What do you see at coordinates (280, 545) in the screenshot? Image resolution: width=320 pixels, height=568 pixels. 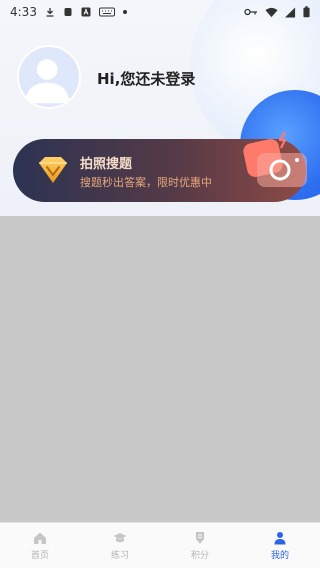 I see `tab-mine: 我的` at bounding box center [280, 545].